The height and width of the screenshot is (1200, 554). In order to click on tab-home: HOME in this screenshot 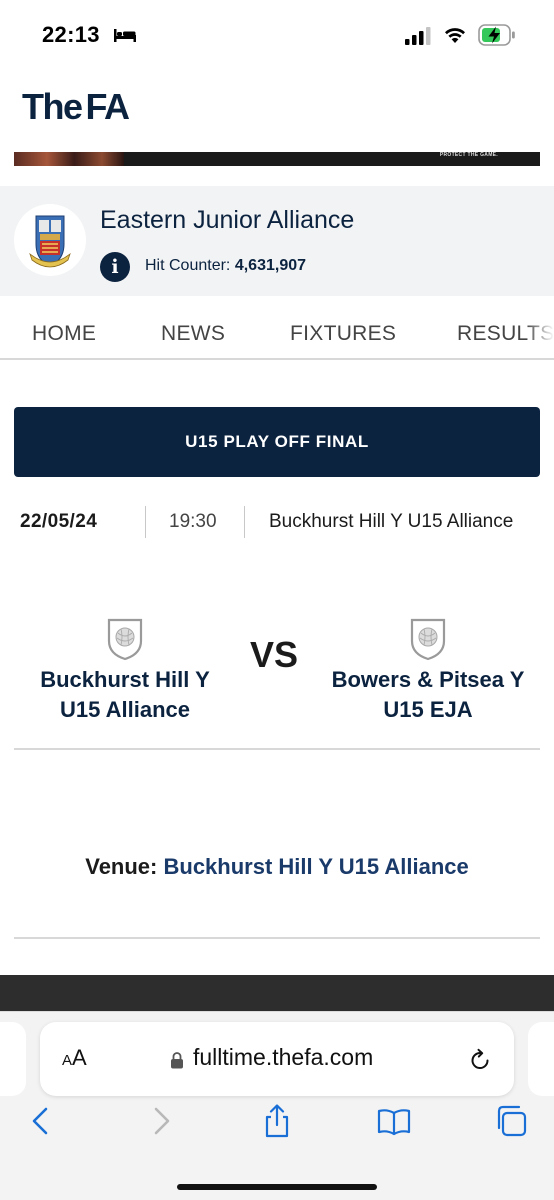, I will do `click(64, 334)`.